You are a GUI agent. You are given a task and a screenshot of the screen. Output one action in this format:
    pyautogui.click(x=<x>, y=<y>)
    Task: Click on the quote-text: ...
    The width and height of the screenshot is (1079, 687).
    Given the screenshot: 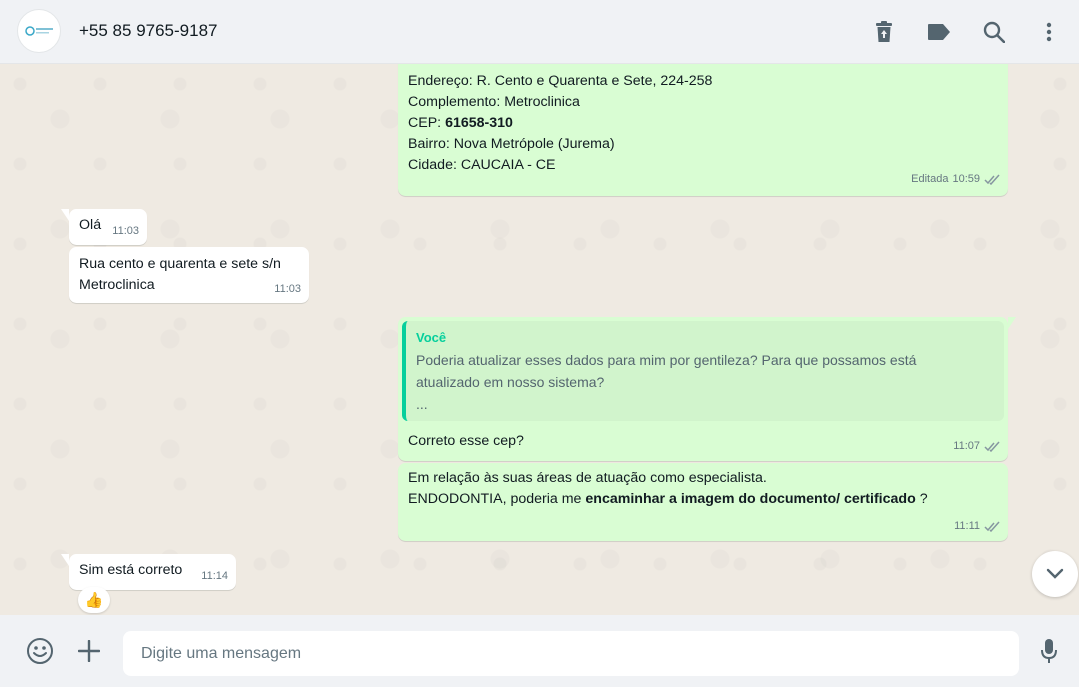 What is the action you would take?
    pyautogui.click(x=422, y=404)
    